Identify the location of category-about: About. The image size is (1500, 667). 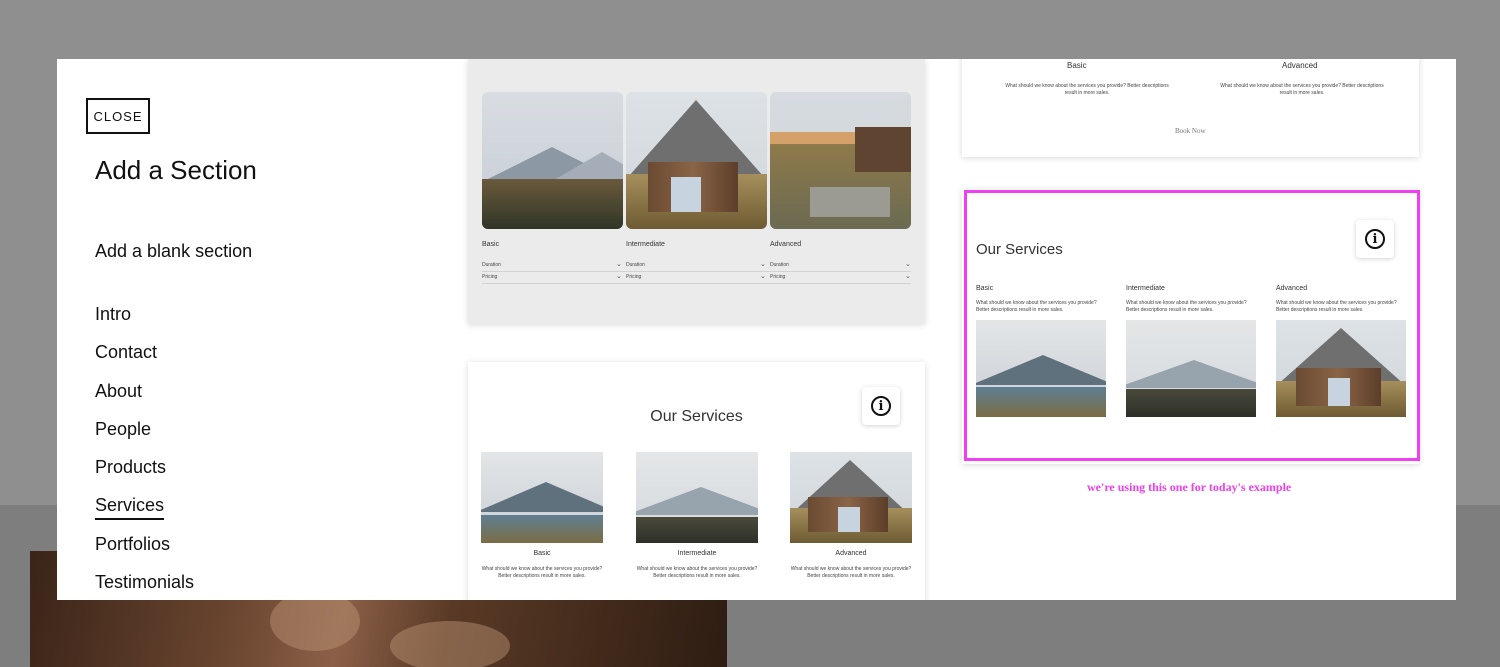
(144, 398).